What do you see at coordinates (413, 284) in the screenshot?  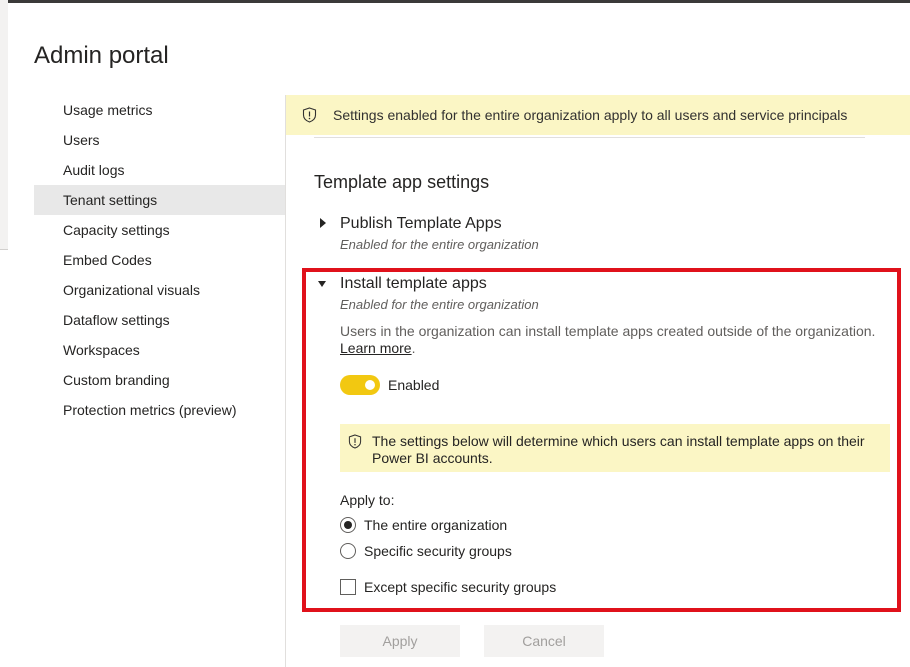 I see `install-template-apps-title: Install template apps` at bounding box center [413, 284].